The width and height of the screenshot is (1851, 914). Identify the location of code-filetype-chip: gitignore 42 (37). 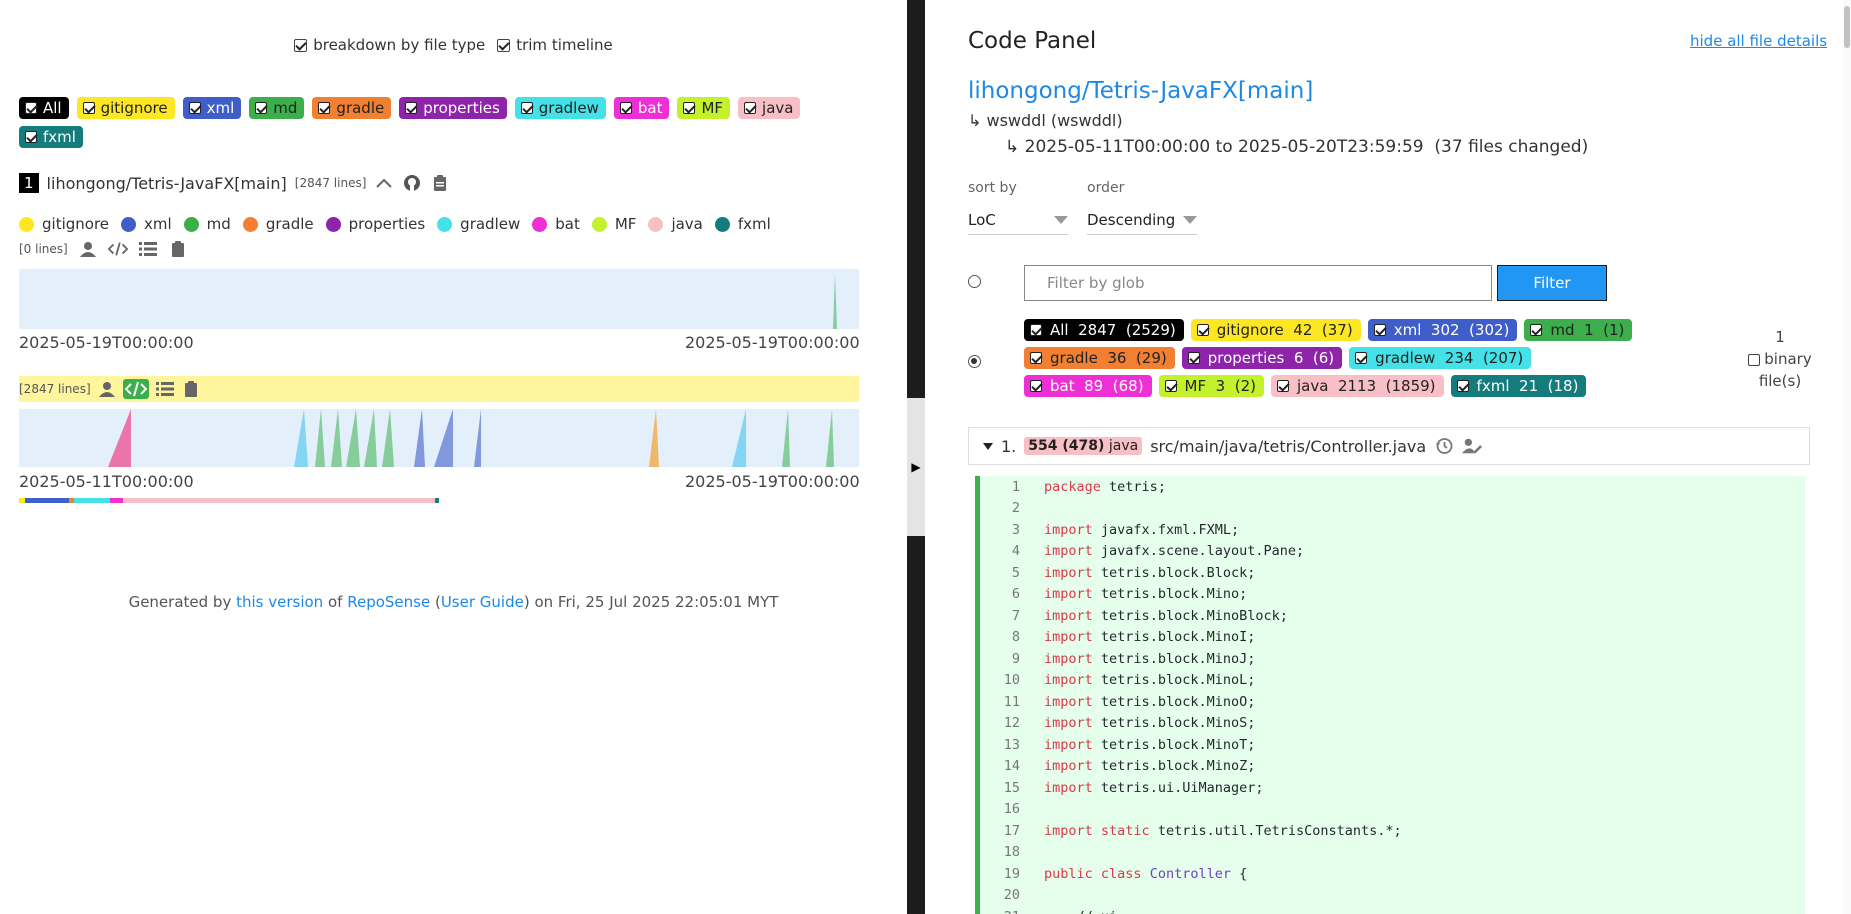
(1275, 330).